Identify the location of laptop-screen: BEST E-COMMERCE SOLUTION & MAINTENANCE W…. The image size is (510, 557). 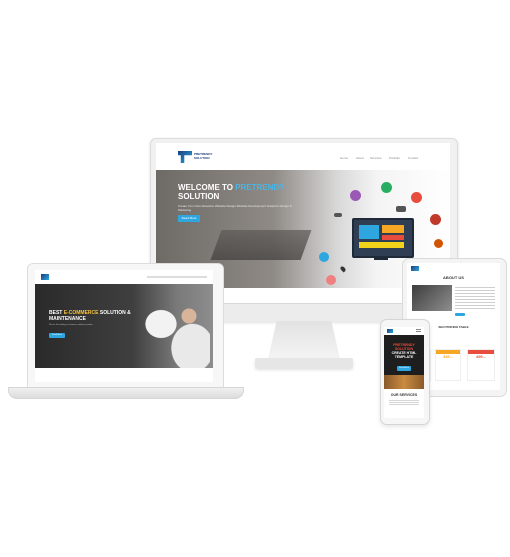
(124, 326).